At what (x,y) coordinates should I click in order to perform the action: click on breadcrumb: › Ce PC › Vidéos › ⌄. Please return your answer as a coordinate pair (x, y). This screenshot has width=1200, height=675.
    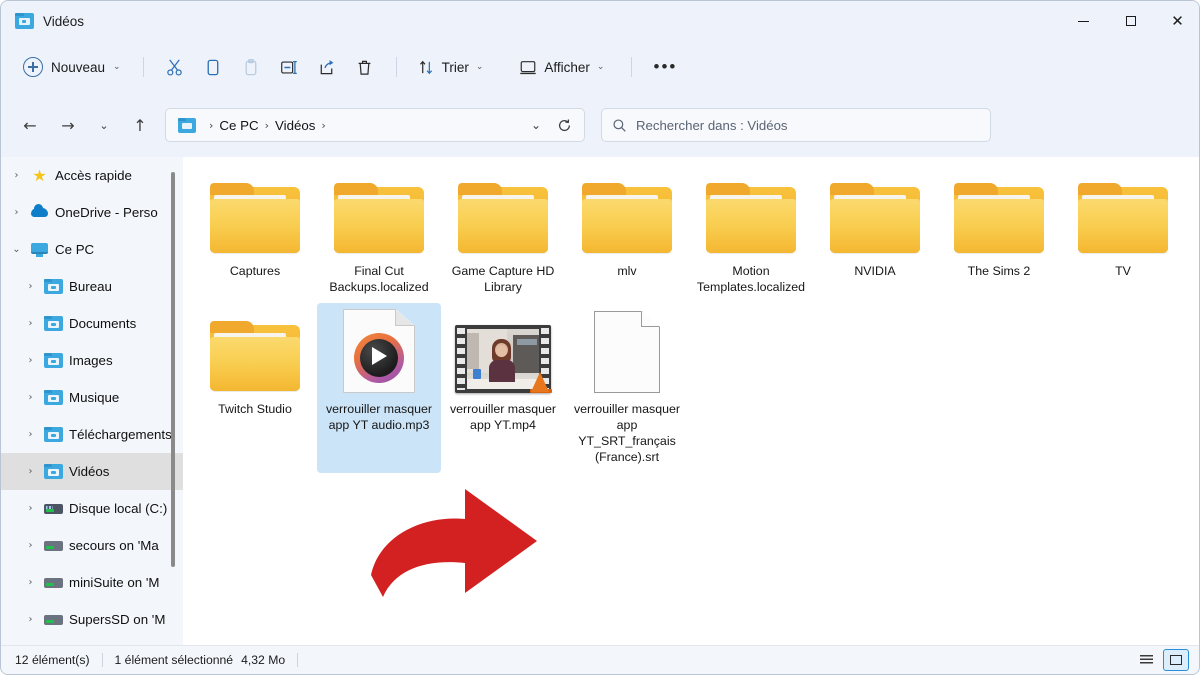
    Looking at the image, I should click on (375, 125).